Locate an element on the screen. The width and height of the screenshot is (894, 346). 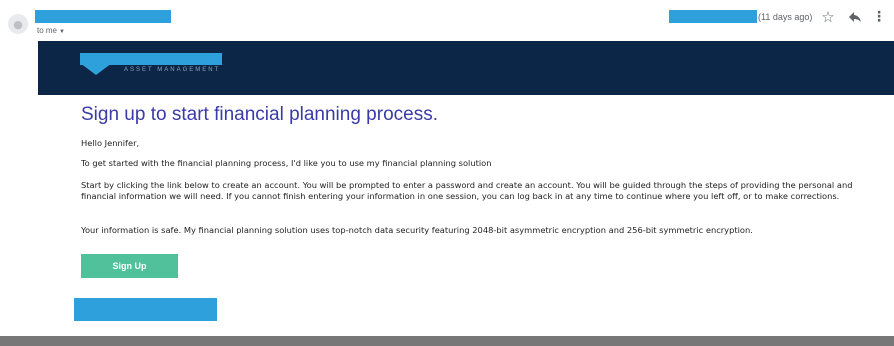
person-icon: ● is located at coordinates (18, 24).